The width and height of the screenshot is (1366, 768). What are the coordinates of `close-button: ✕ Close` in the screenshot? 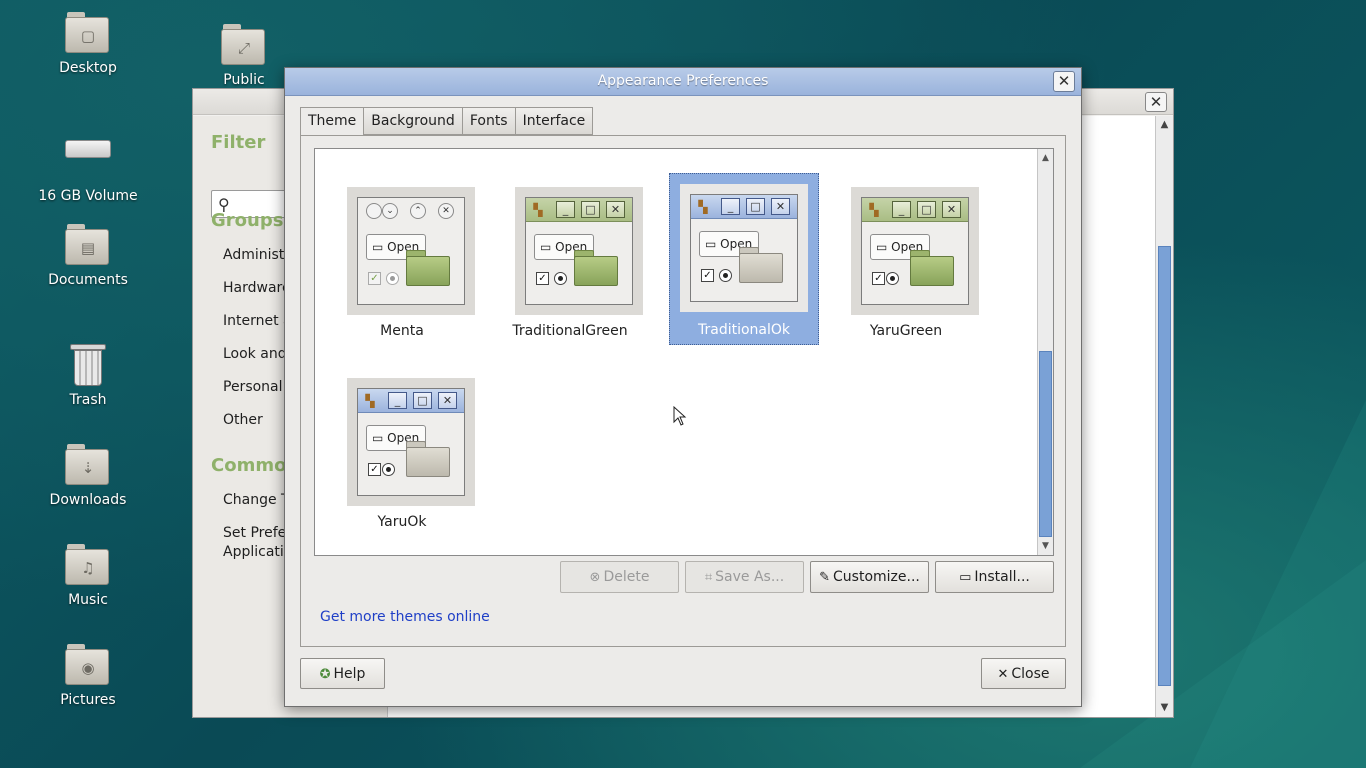 It's located at (1023, 673).